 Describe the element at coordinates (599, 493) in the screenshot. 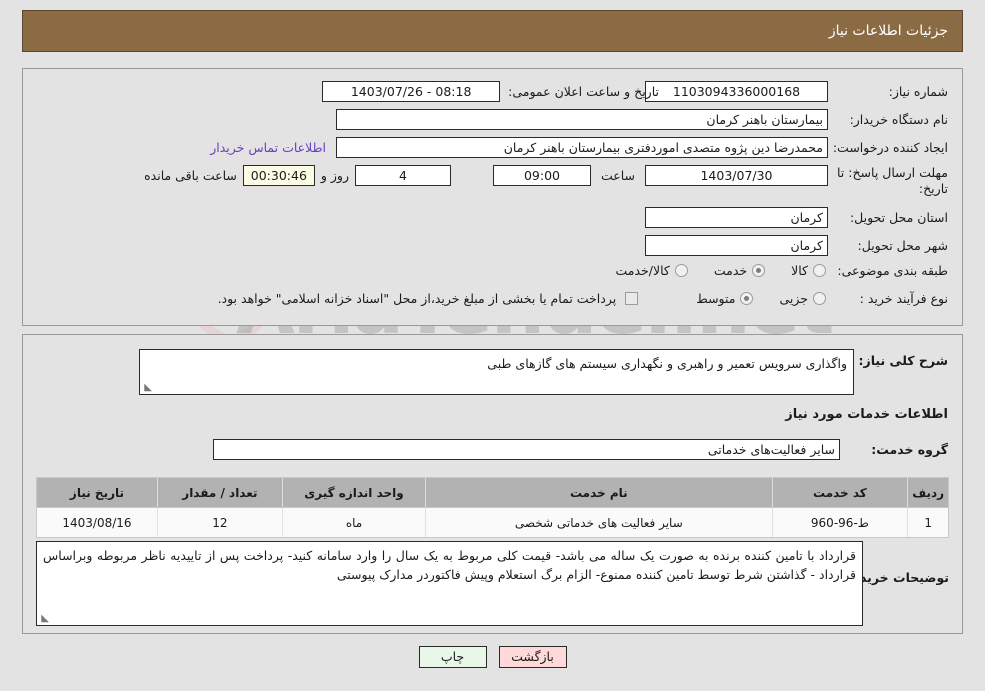

I see `th-service-name: نام خدمت` at that location.